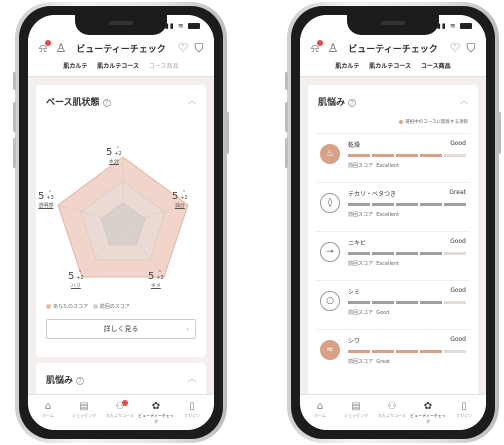  What do you see at coordinates (114, 161) in the screenshot?
I see `metric-name: 水分` at bounding box center [114, 161].